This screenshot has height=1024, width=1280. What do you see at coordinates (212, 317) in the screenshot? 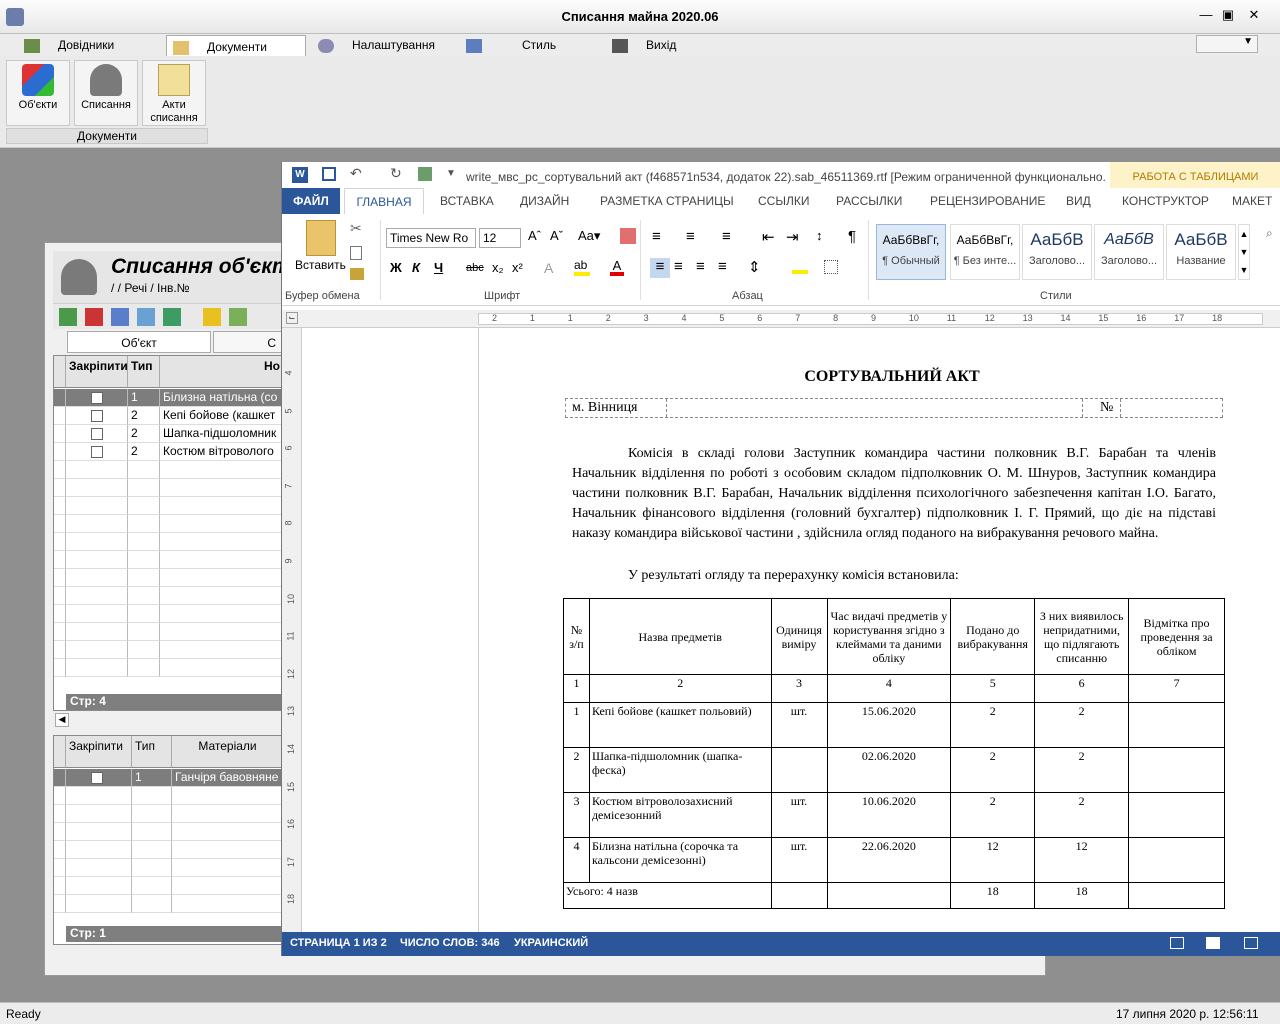
I see `filter-icon` at bounding box center [212, 317].